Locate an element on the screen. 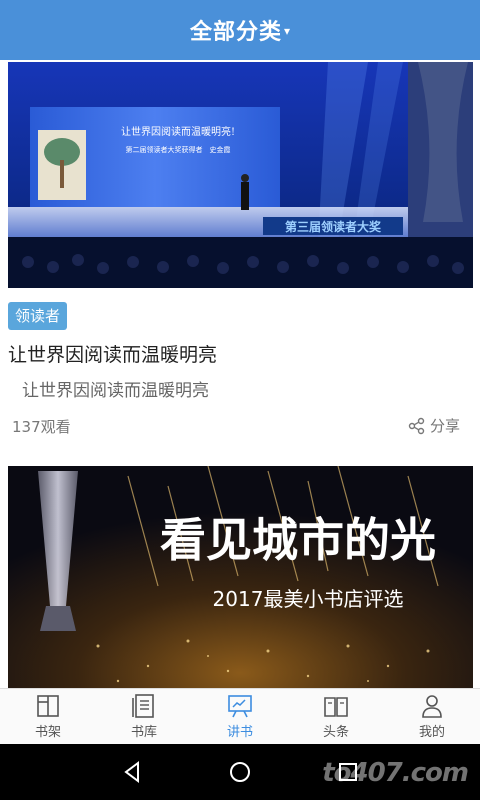 The width and height of the screenshot is (480, 800). article-title: 让世界因阅读而温暖明亮 is located at coordinates (112, 353).